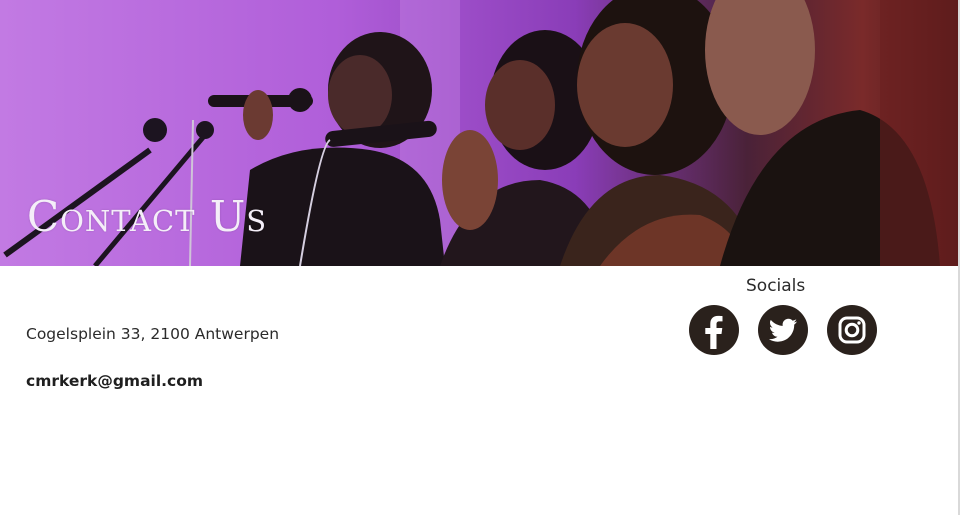 This screenshot has width=960, height=515. Describe the element at coordinates (776, 286) in the screenshot. I see `socials-heading: Socials` at that location.